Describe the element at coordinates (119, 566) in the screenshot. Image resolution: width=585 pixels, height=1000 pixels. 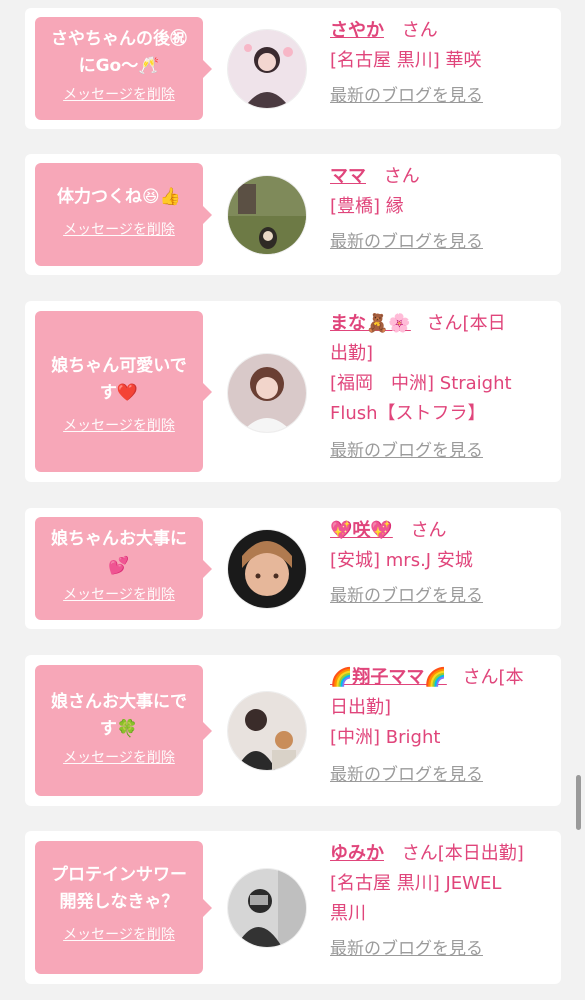
I see `message-text-line: 💕` at that location.